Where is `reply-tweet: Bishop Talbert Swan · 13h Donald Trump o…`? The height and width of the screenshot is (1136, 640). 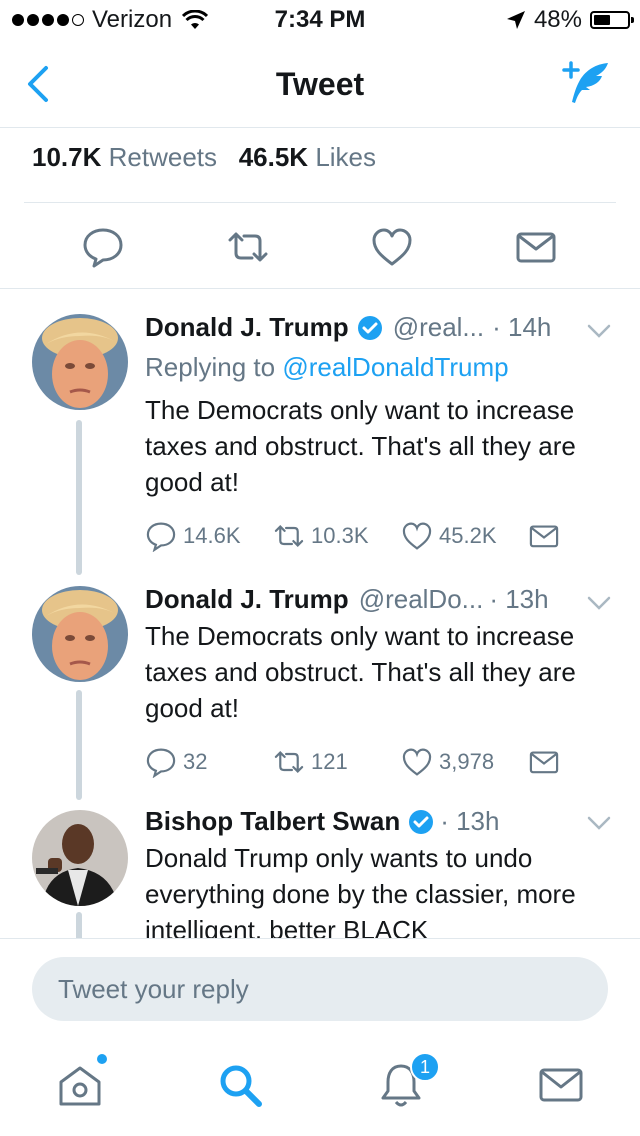
reply-tweet: Bishop Talbert Swan · 13h Donald Trump o… is located at coordinates (320, 869).